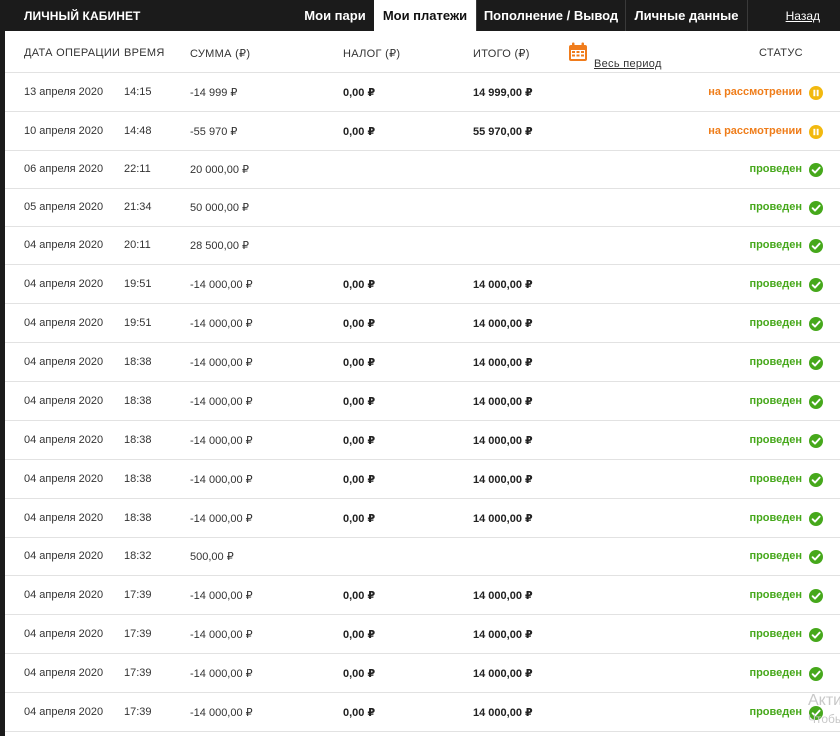  What do you see at coordinates (138, 556) in the screenshot?
I see `cell-time: 18:32` at bounding box center [138, 556].